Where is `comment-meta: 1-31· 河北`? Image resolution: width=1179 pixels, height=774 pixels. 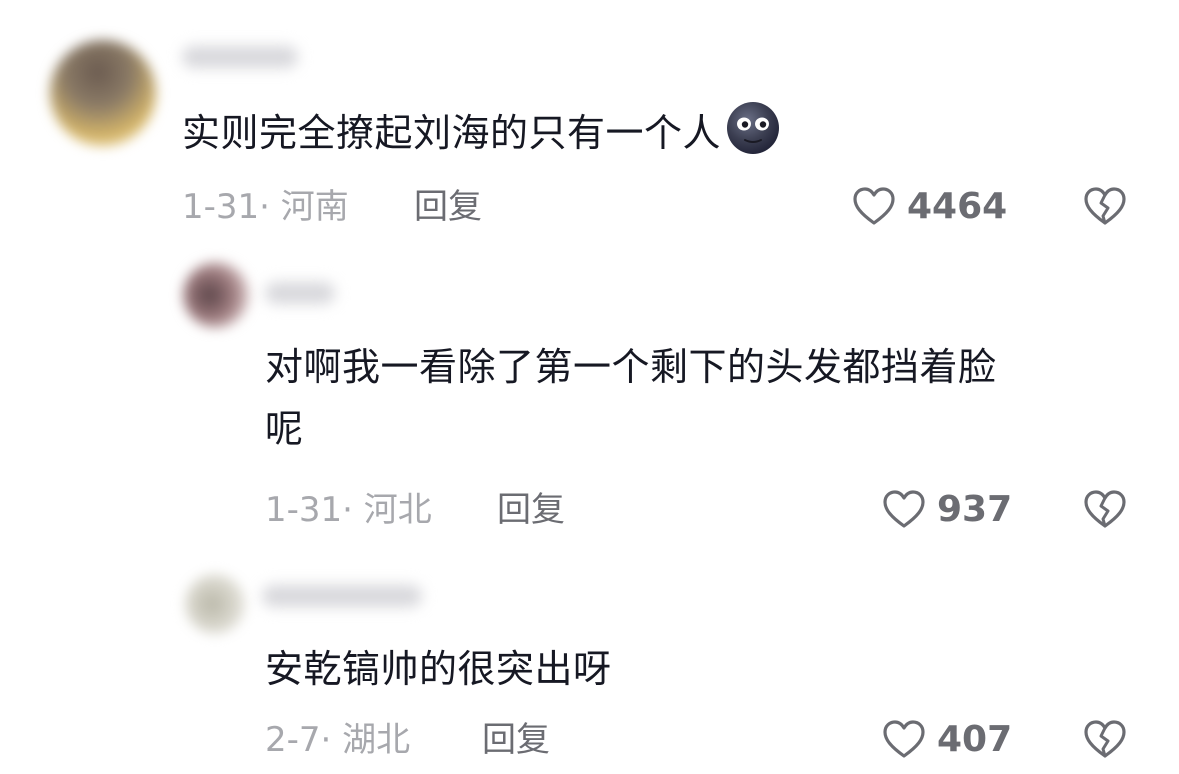 comment-meta: 1-31· 河北 is located at coordinates (348, 510).